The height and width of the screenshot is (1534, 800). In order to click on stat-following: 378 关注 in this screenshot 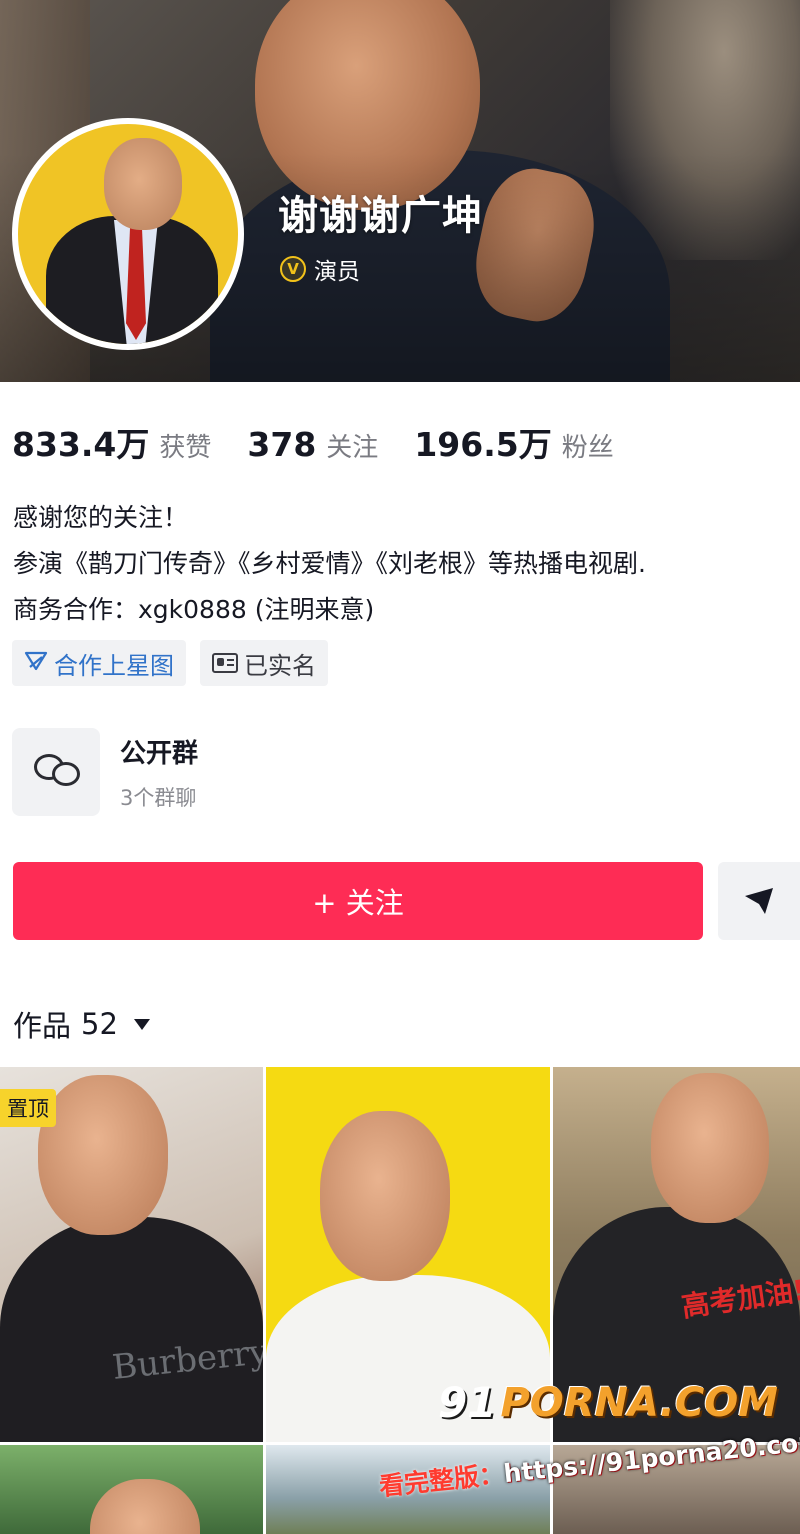, I will do `click(312, 444)`.